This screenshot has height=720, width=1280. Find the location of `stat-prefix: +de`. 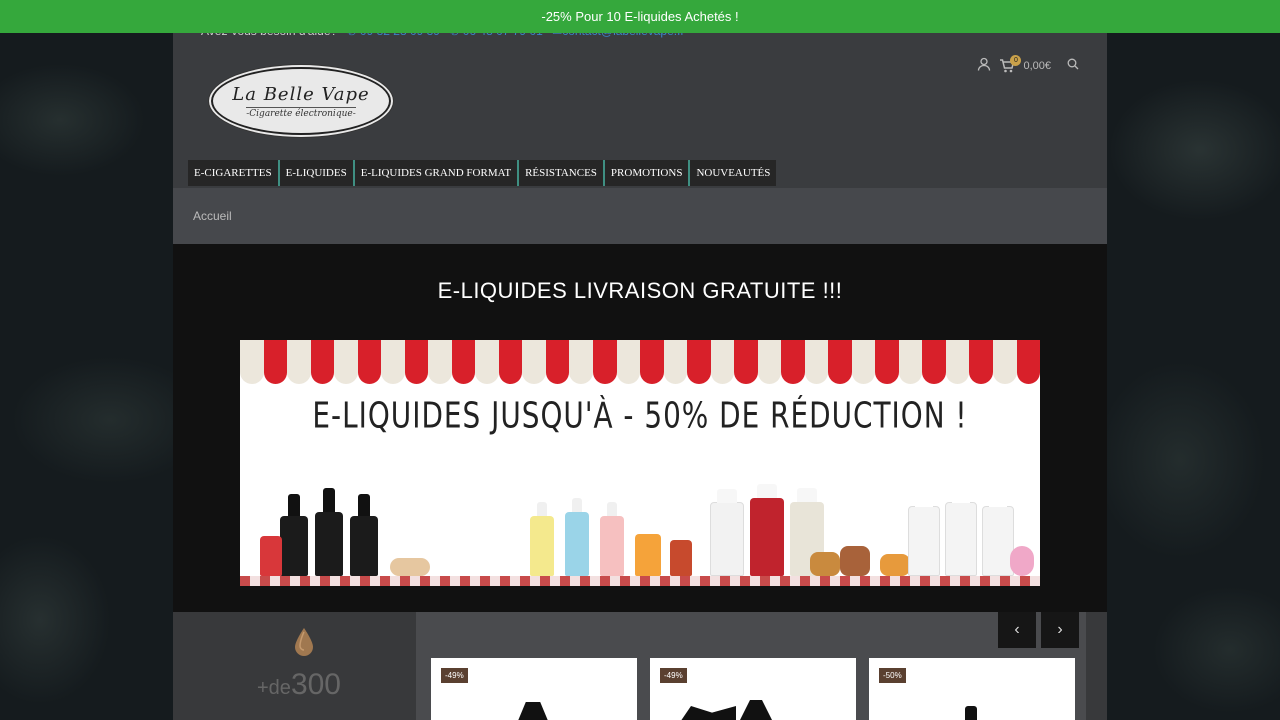

stat-prefix: +de is located at coordinates (274, 688).